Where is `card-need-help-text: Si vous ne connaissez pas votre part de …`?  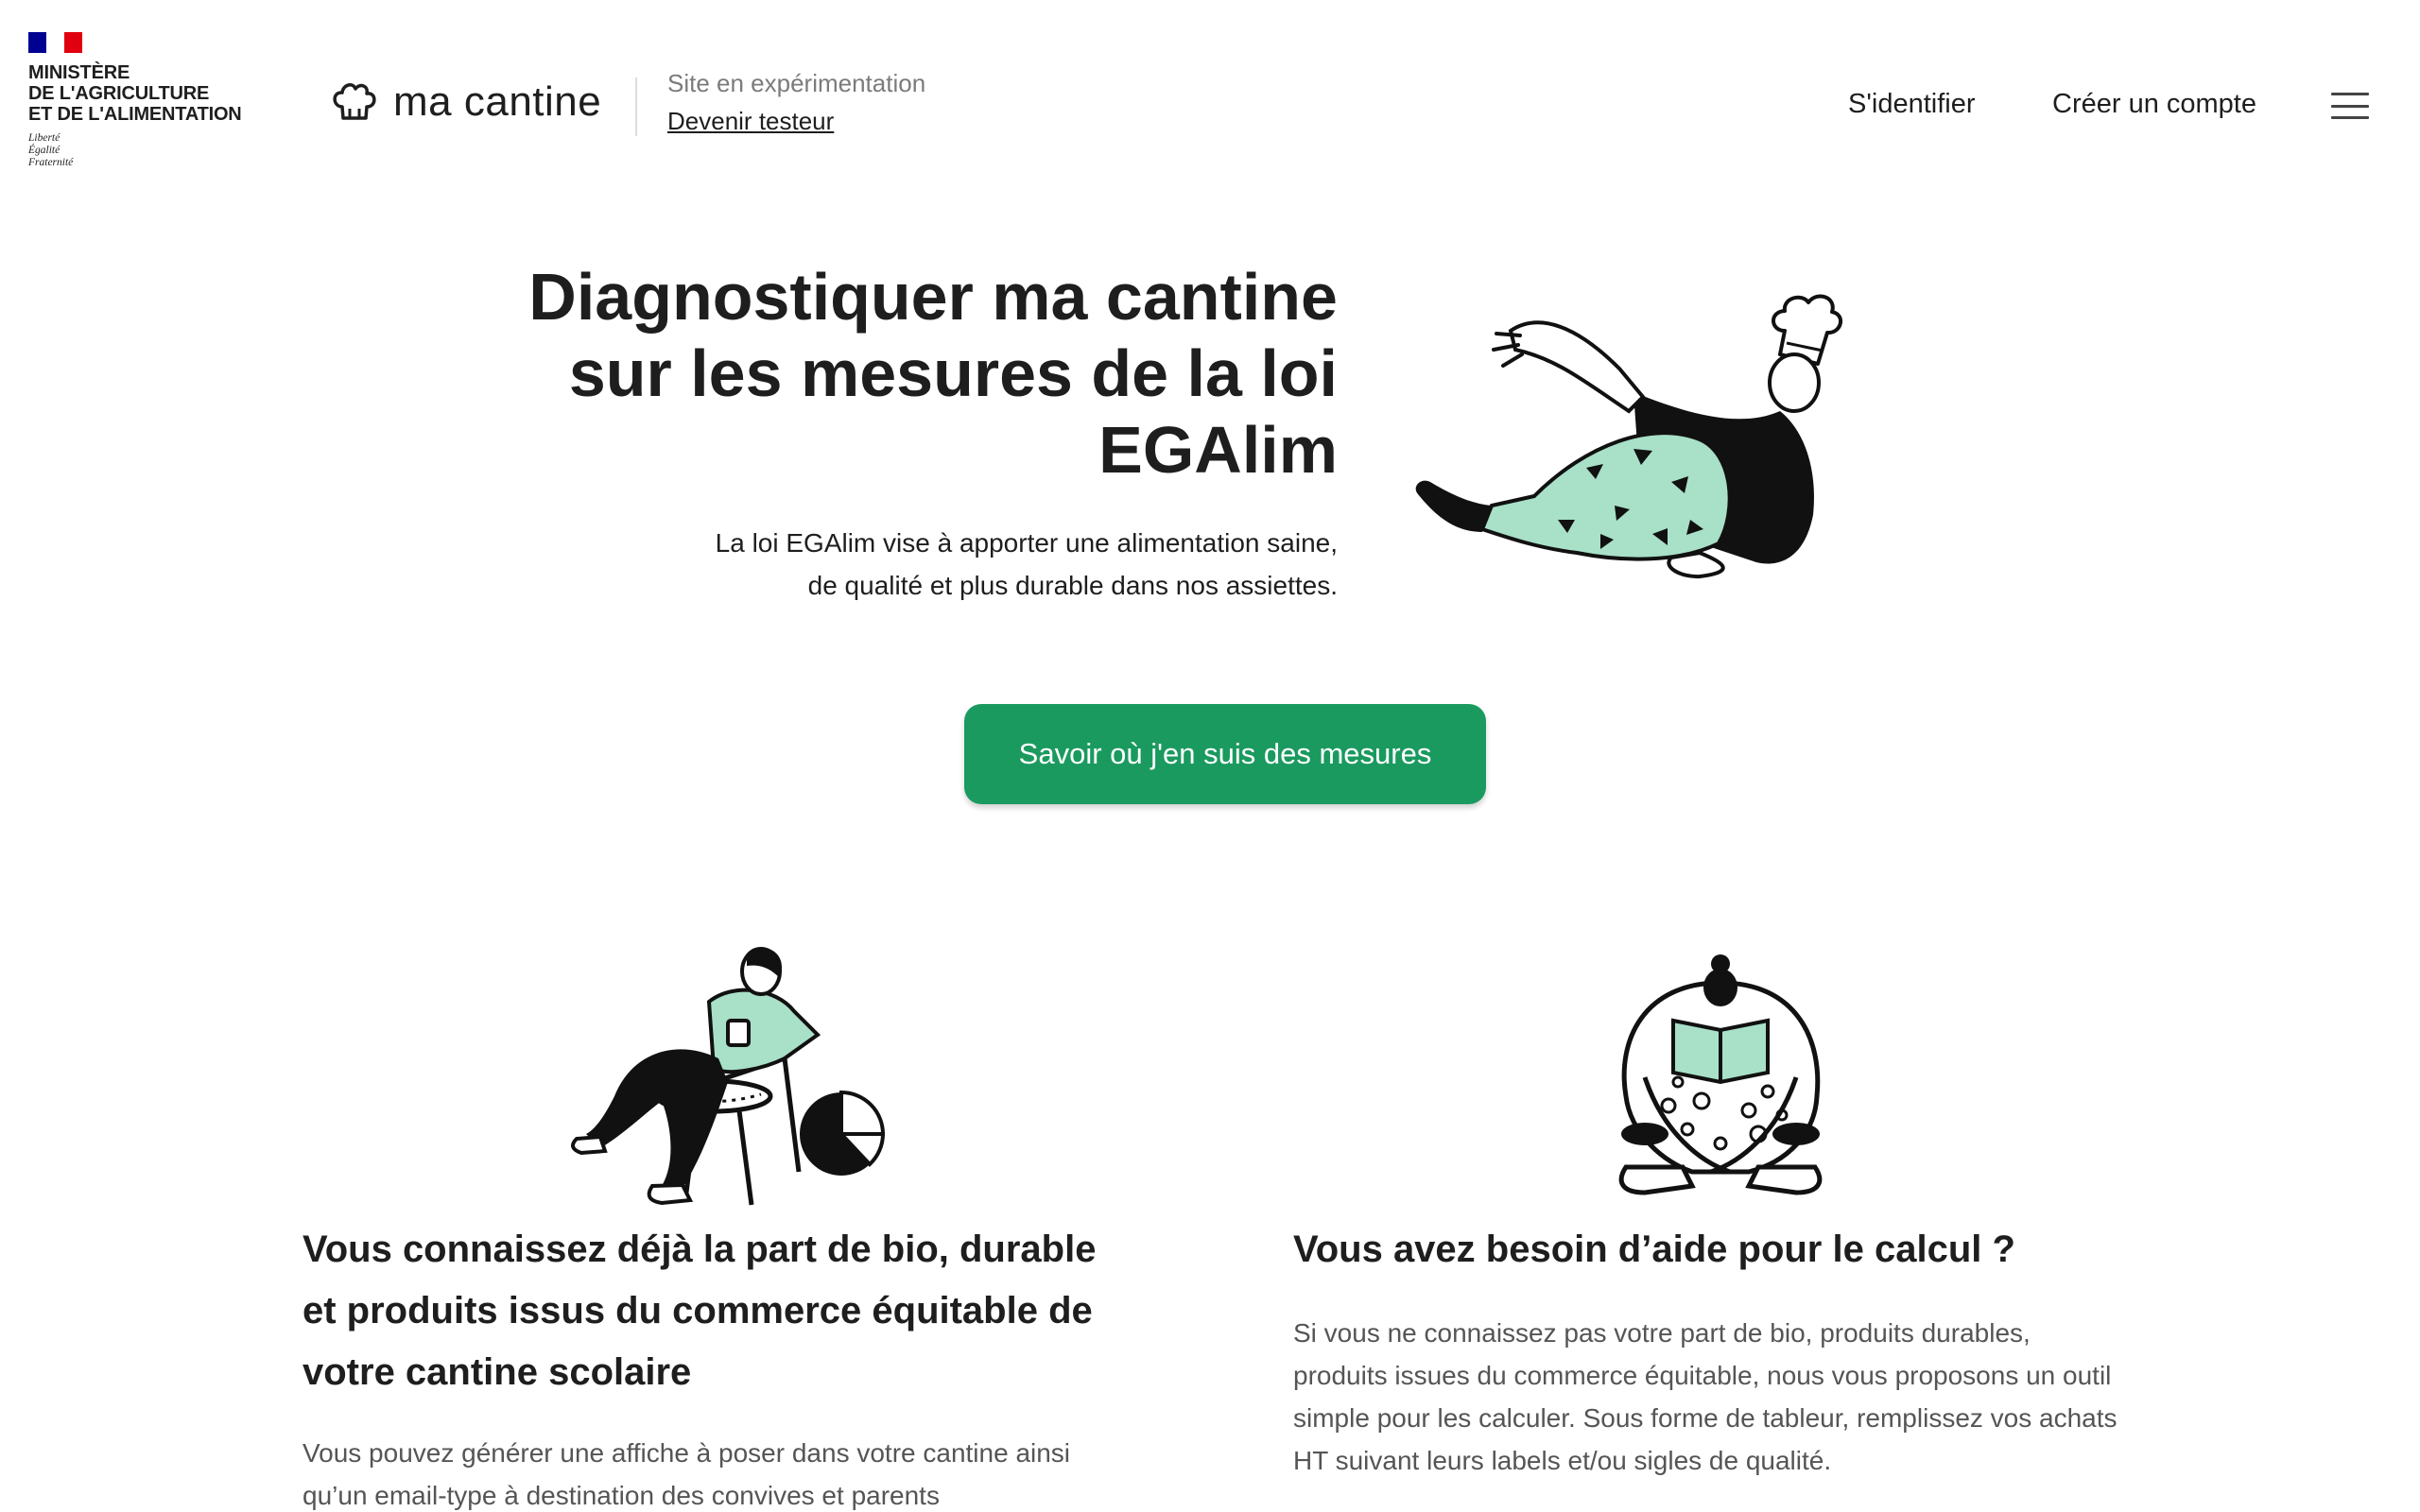
card-need-help-text: Si vous ne connaissez pas votre part de … is located at coordinates (1705, 1396).